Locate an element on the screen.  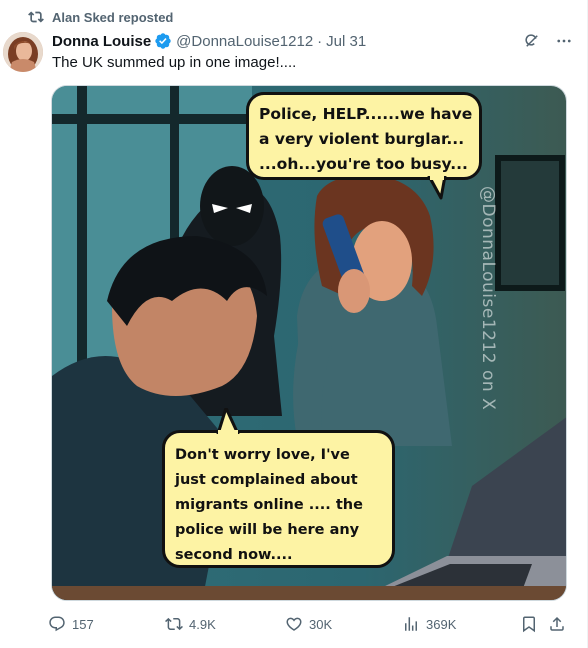
repost-icon is located at coordinates (36, 17).